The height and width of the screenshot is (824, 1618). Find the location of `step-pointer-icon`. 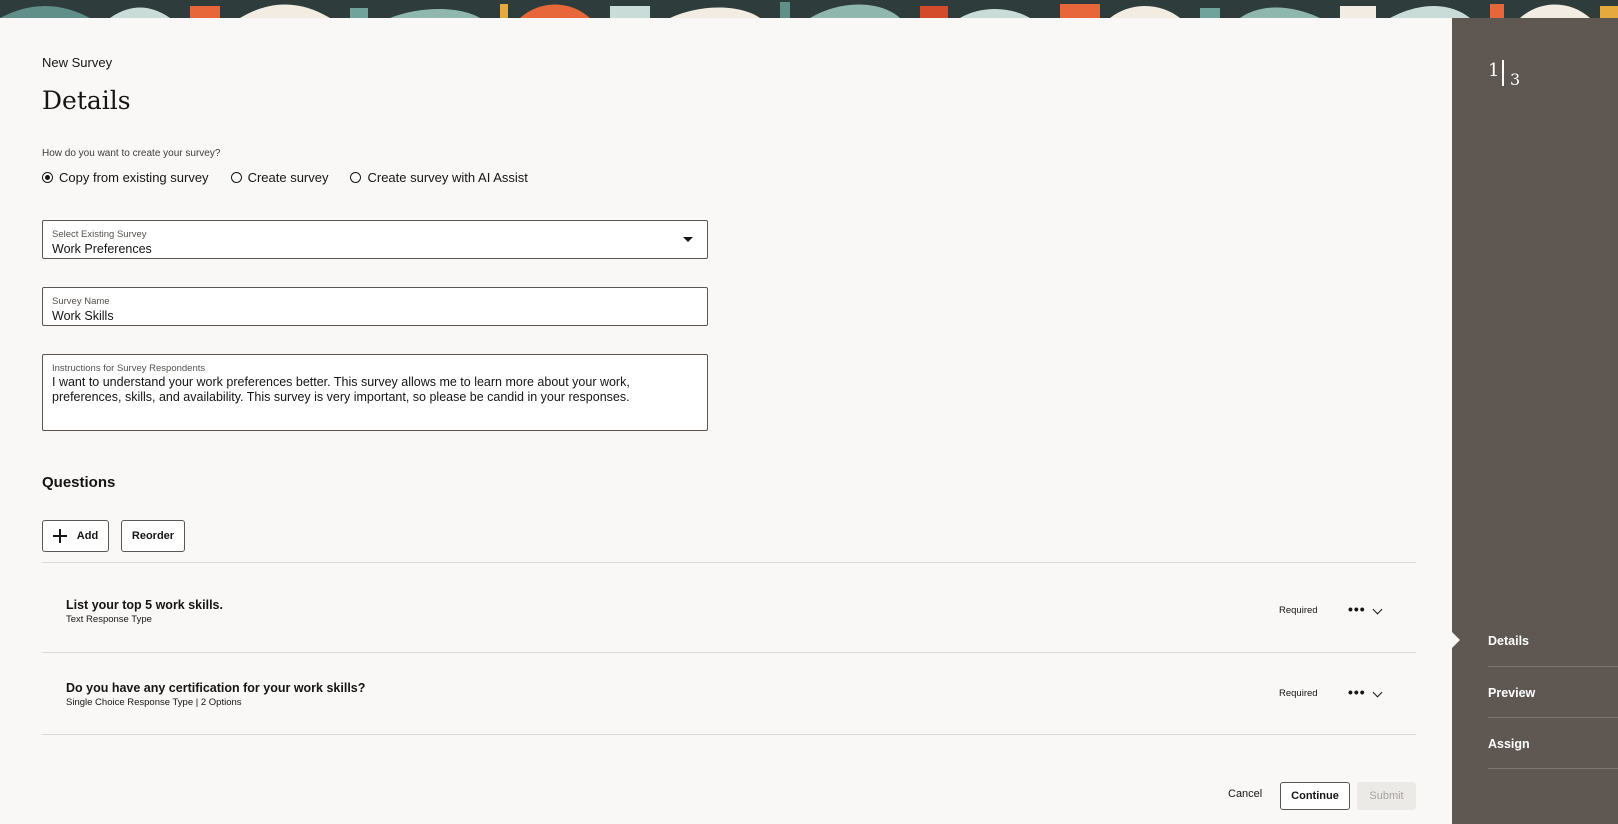

step-pointer-icon is located at coordinates (1456, 640).